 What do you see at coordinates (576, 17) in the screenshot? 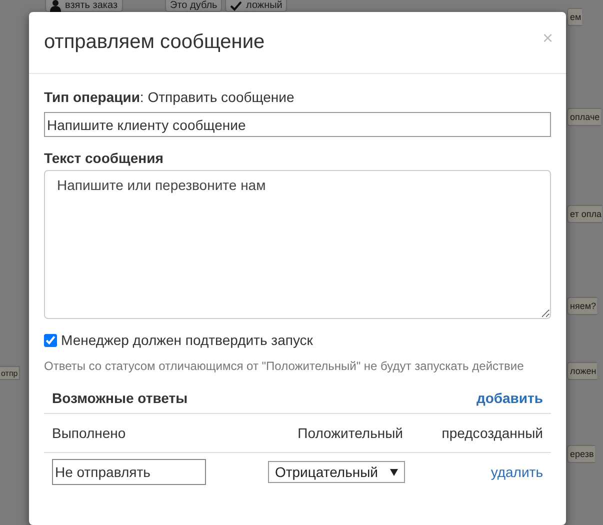
I see `node-label: ем` at bounding box center [576, 17].